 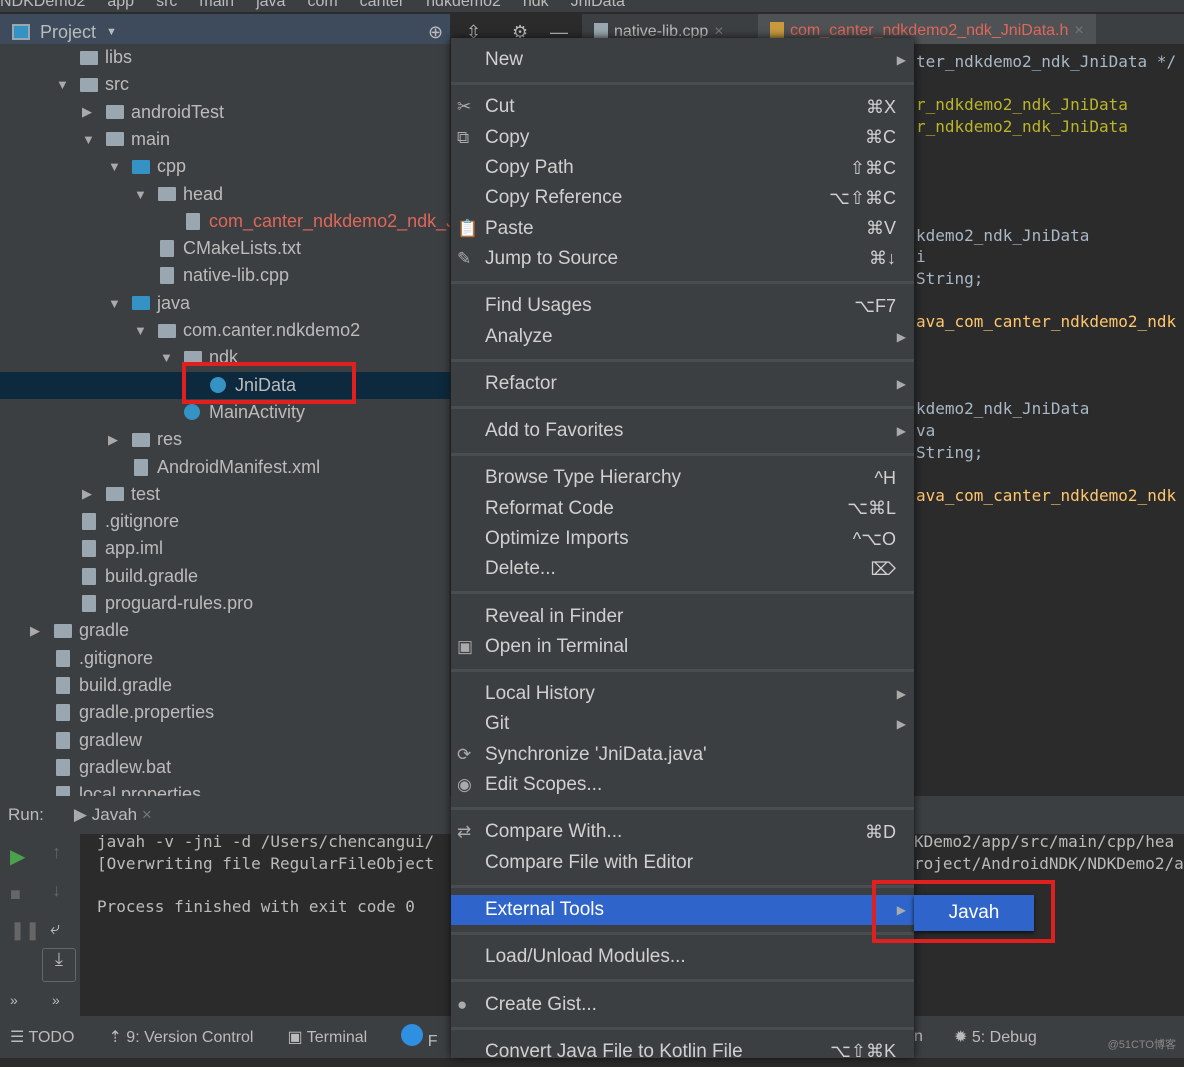 What do you see at coordinates (225, 166) in the screenshot?
I see `tree-item: ▼ cpp` at bounding box center [225, 166].